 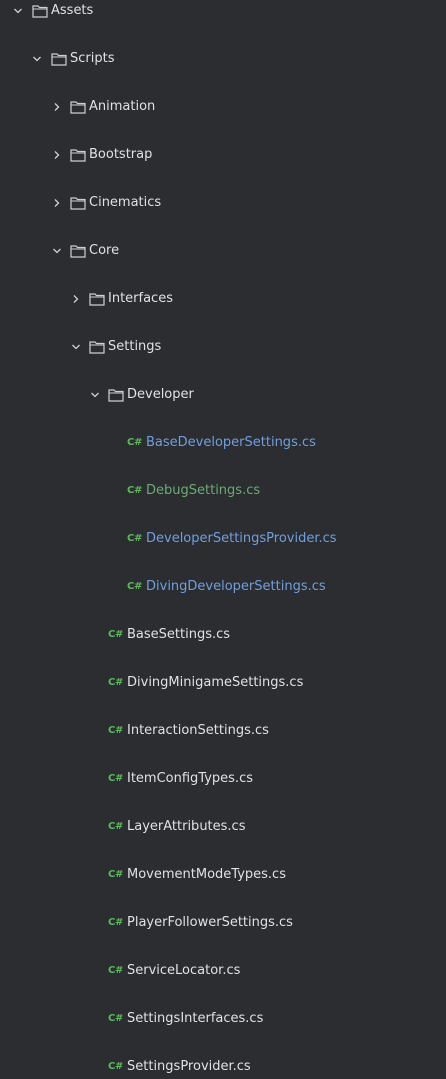 I want to click on tree-label: Bootstrap, so click(x=121, y=154).